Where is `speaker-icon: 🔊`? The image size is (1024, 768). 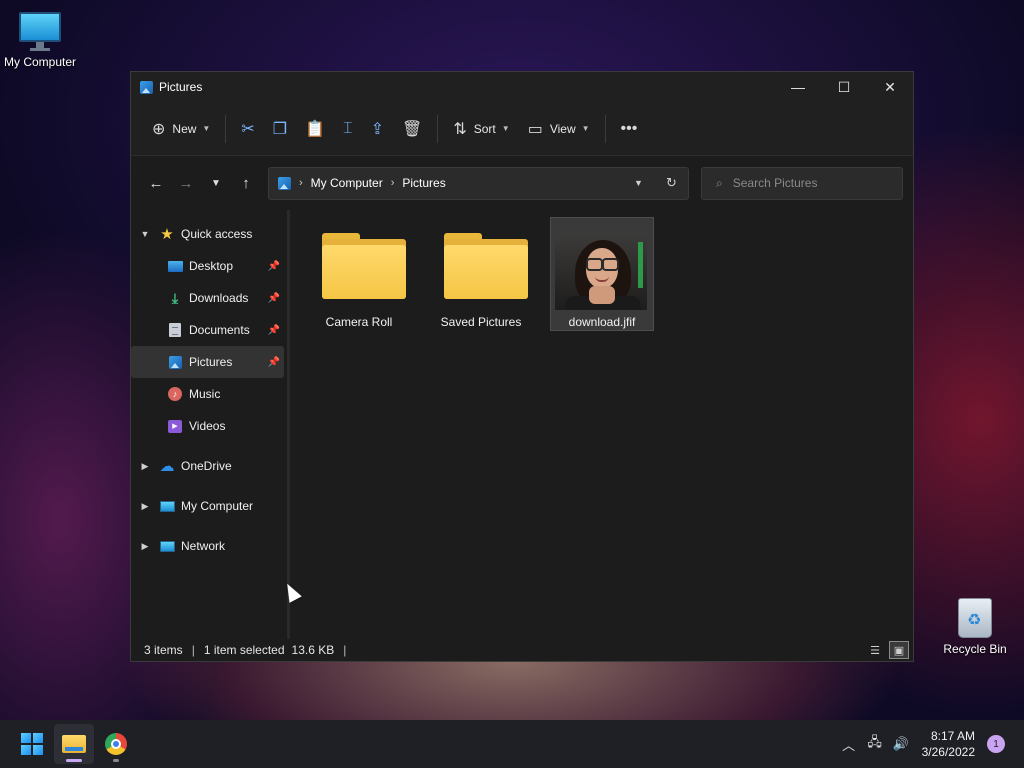
speaker-icon: 🔊 is located at coordinates (900, 743).